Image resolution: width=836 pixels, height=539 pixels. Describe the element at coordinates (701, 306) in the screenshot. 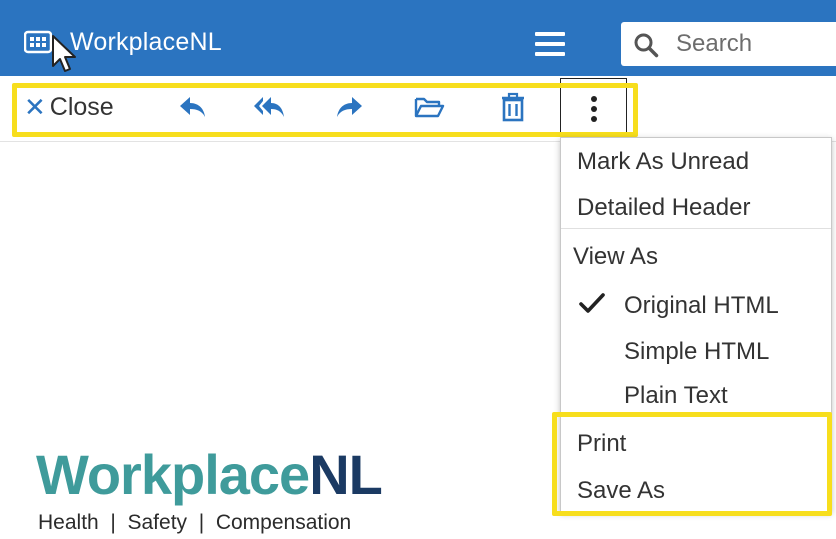

I see `menu-item-original-html: Original HTML` at that location.